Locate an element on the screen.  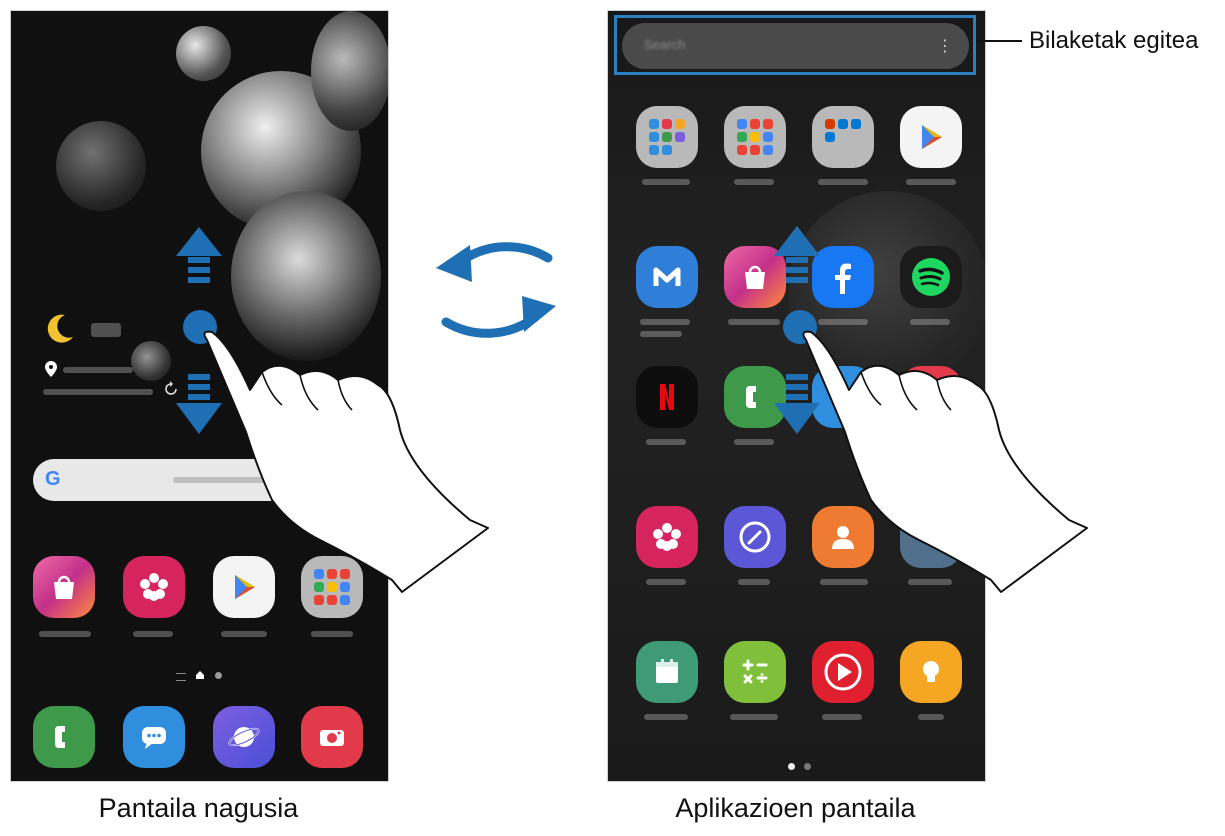
callout-line is located at coordinates (999, 41).